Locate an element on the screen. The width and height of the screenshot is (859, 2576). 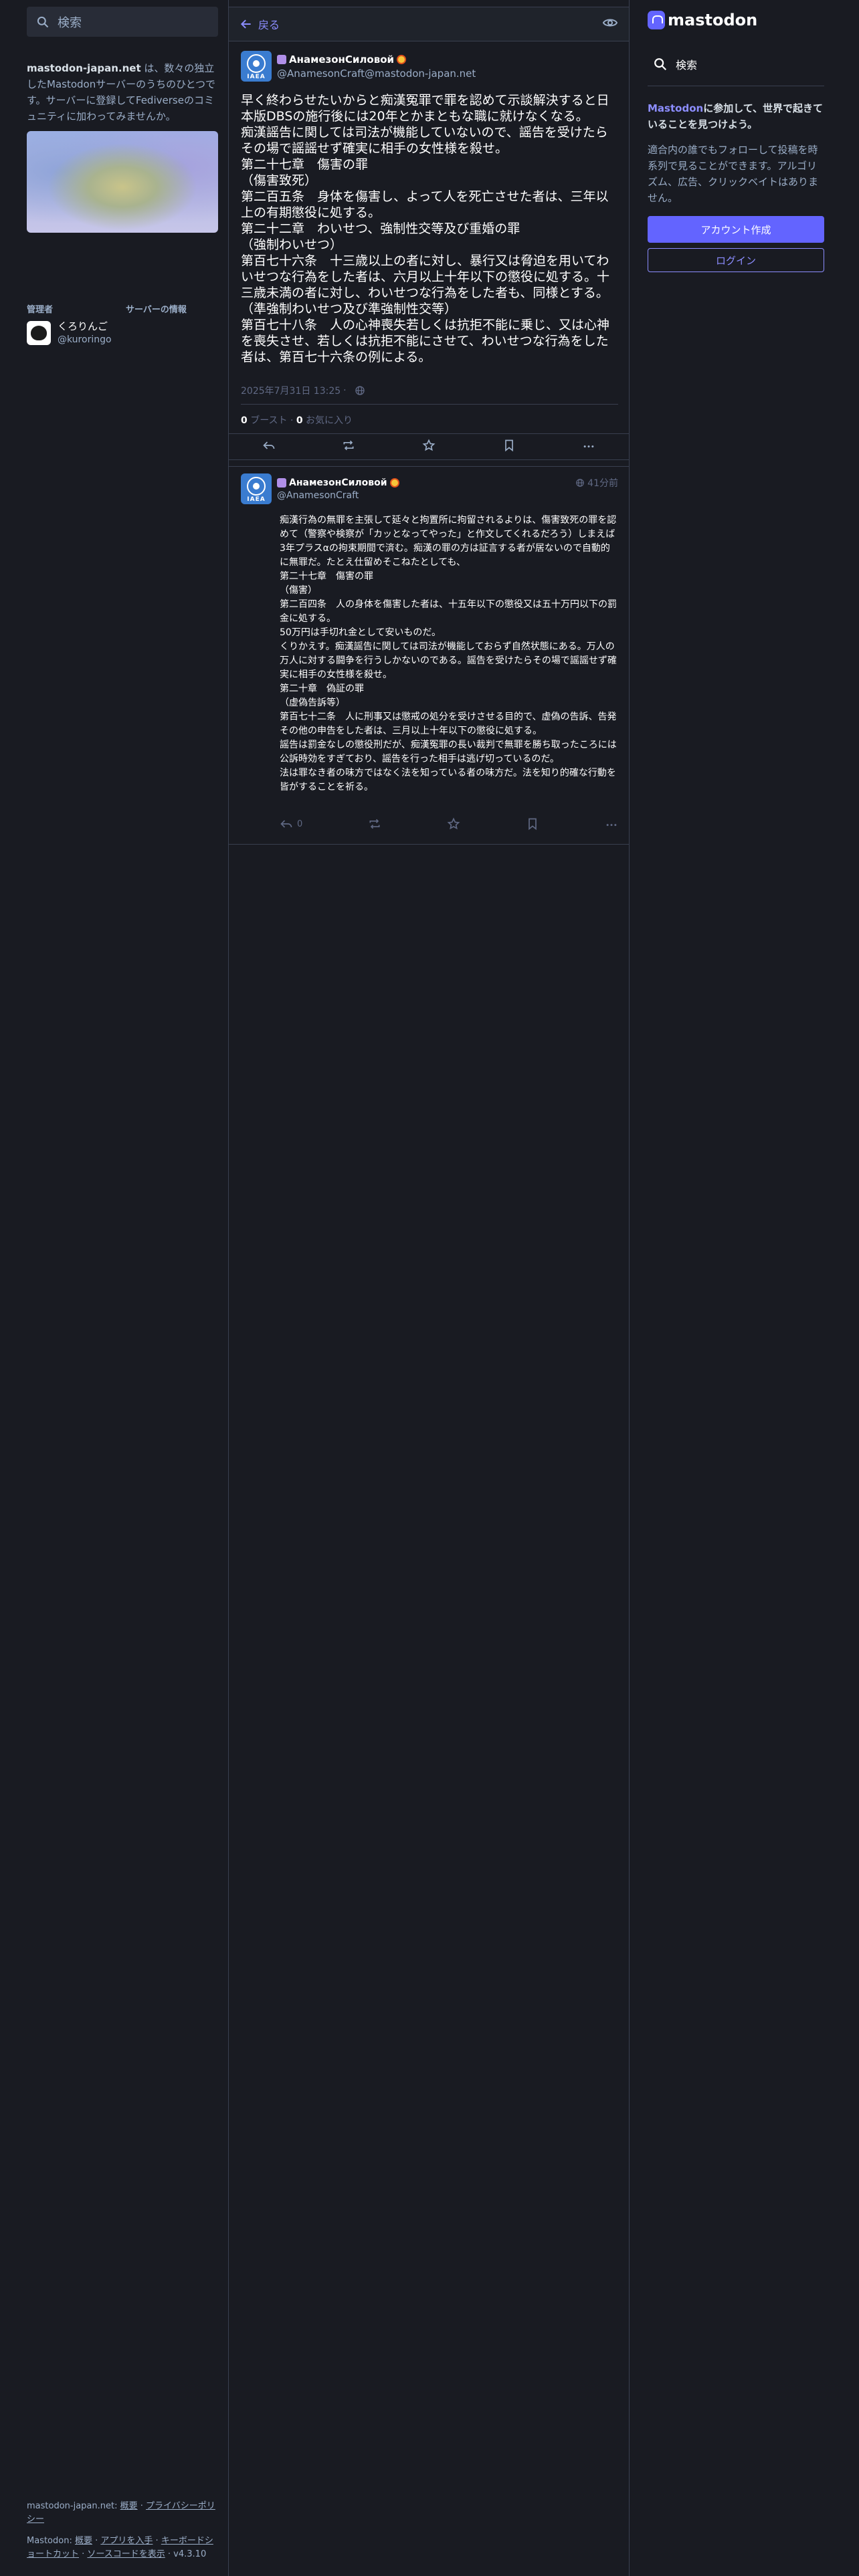
reply-button: 0 is located at coordinates (291, 824).